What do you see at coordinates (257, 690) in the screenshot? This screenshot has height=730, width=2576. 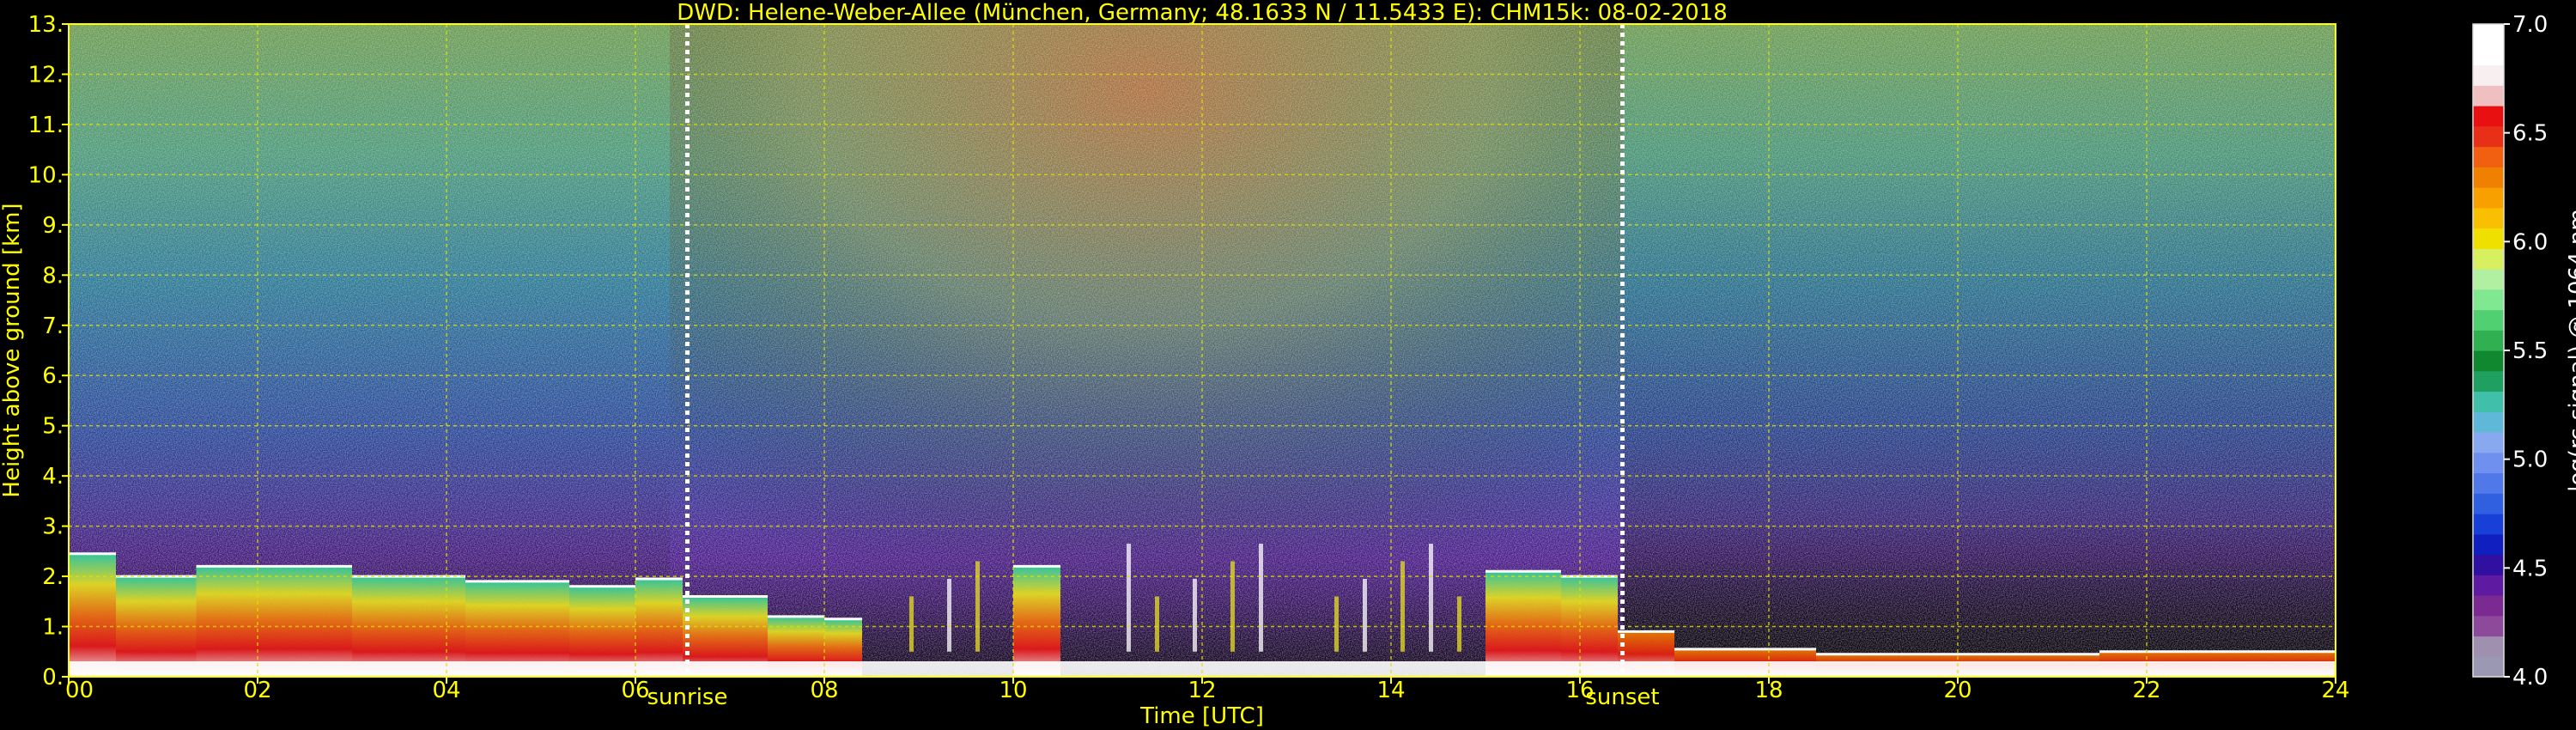 I see `x-tick-label: 02` at bounding box center [257, 690].